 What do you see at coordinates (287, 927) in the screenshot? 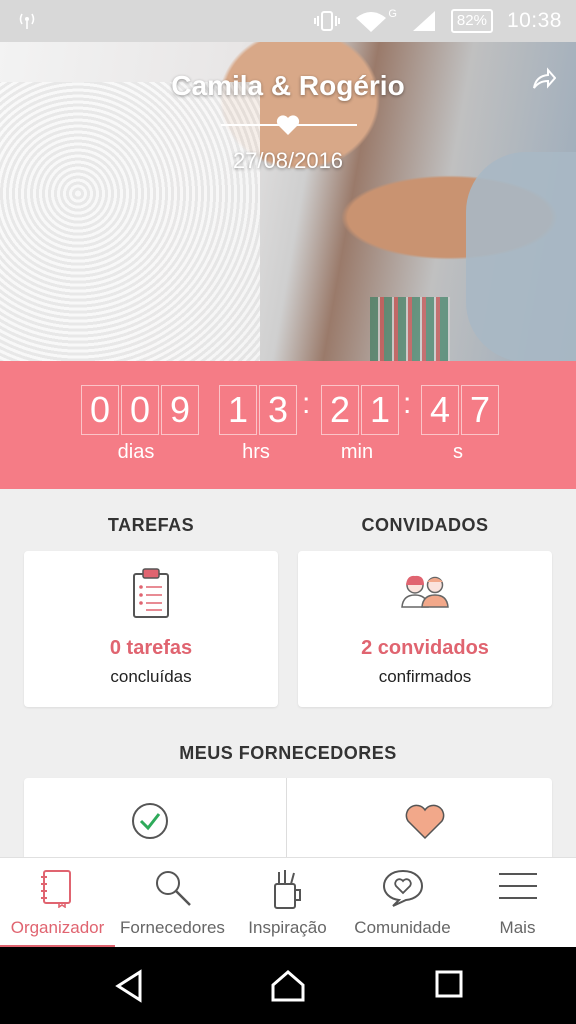
I see `nav-label: Inspiração` at bounding box center [287, 927].